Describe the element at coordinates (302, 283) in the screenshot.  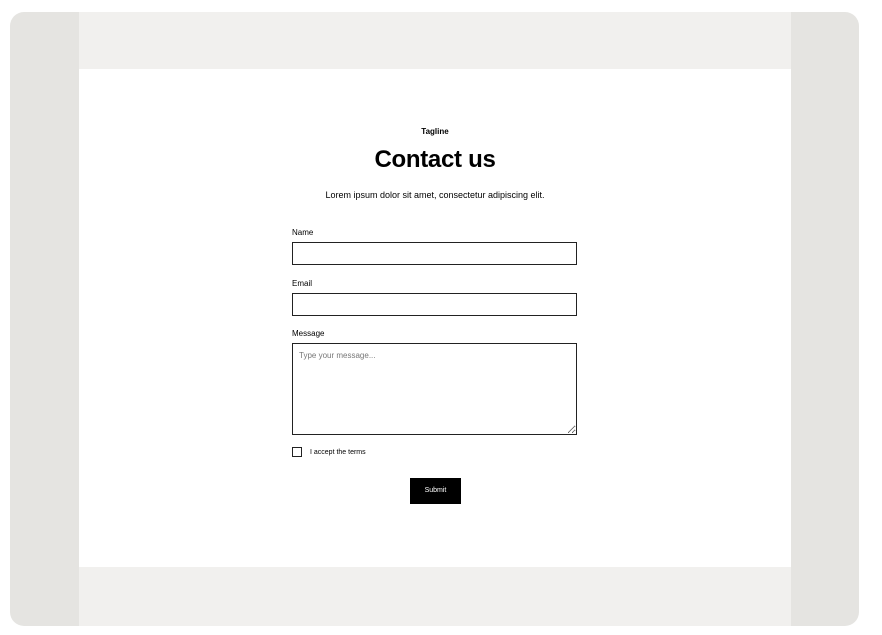
I see `email-label: Email` at that location.